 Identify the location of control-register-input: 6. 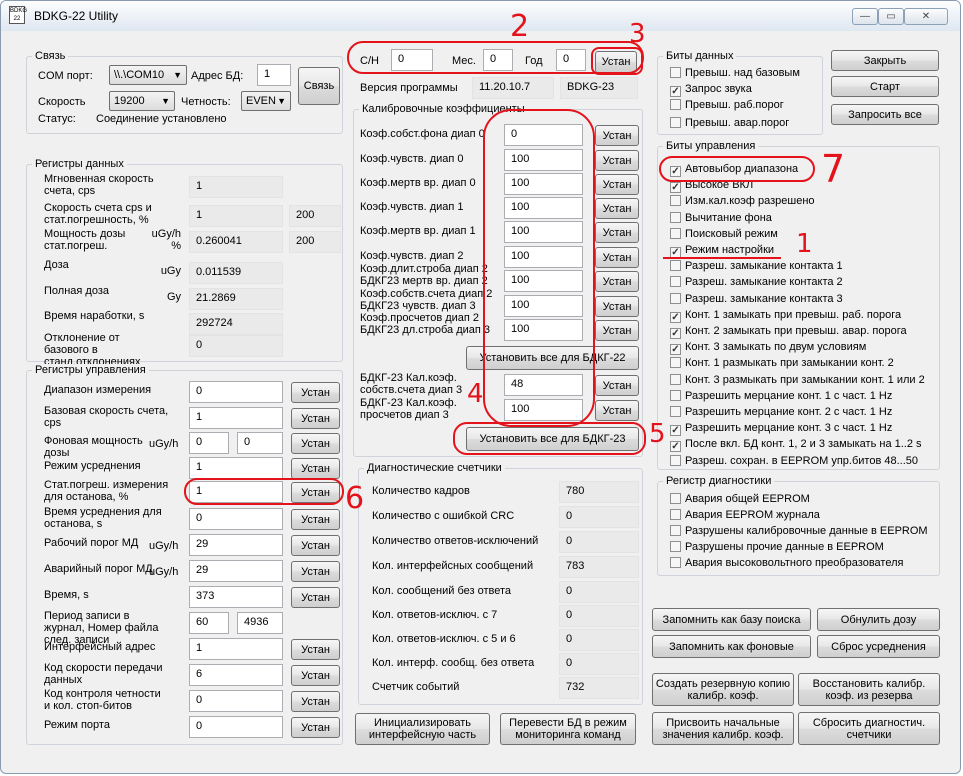
(236, 675).